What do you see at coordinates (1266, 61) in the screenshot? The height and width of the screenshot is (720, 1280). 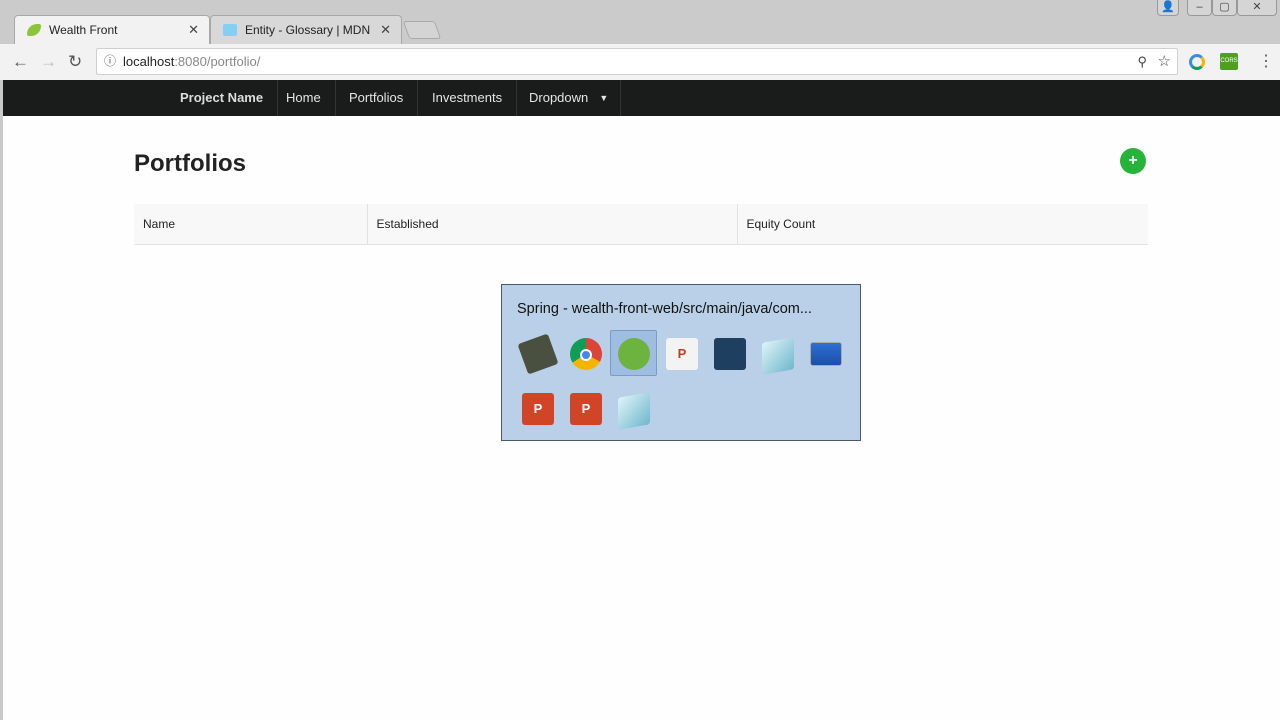 I see `menu-icon: ⋮` at bounding box center [1266, 61].